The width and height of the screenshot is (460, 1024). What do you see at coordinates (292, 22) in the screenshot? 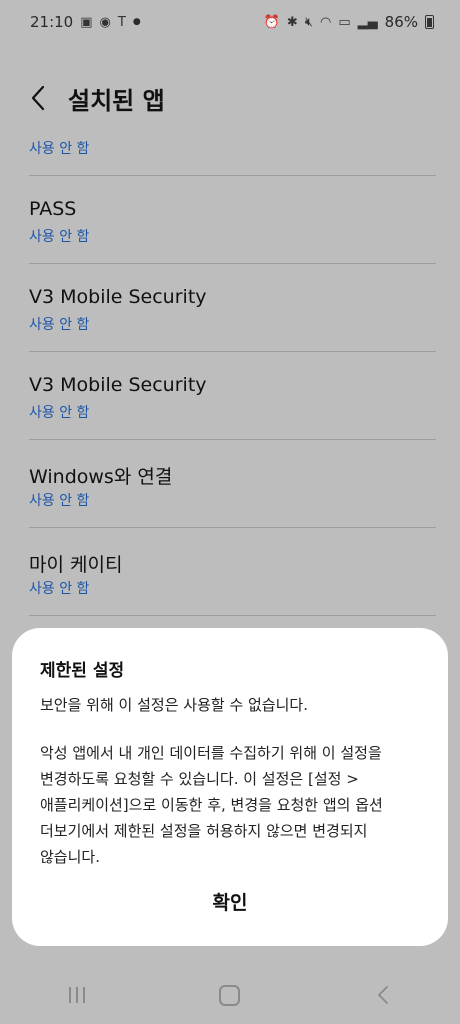
I see `bluetooth-icon: ✱` at bounding box center [292, 22].